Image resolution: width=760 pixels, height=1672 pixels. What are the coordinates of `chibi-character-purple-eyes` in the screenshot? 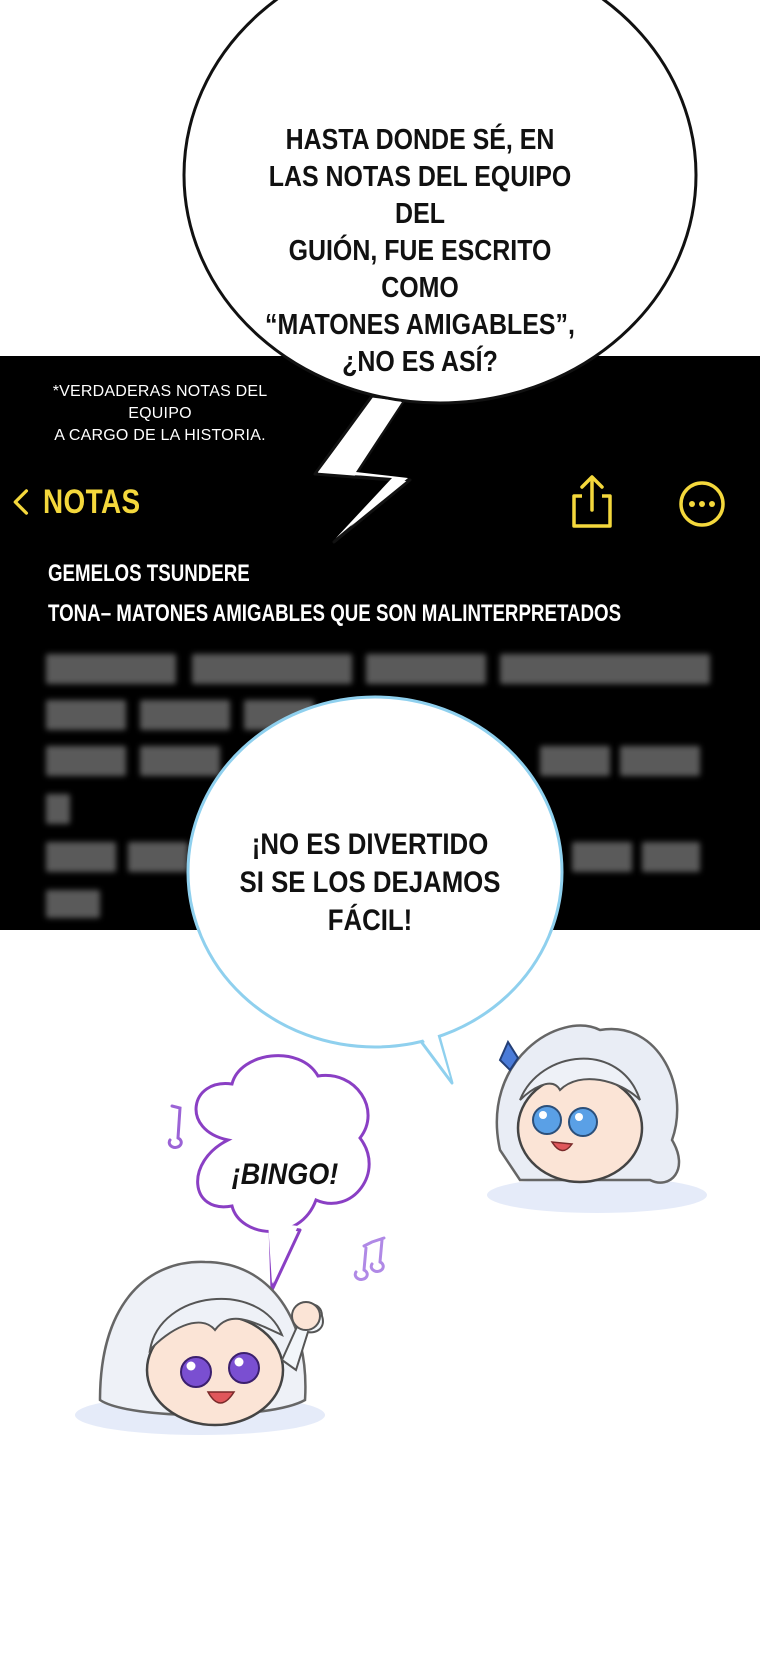 It's located at (200, 1347).